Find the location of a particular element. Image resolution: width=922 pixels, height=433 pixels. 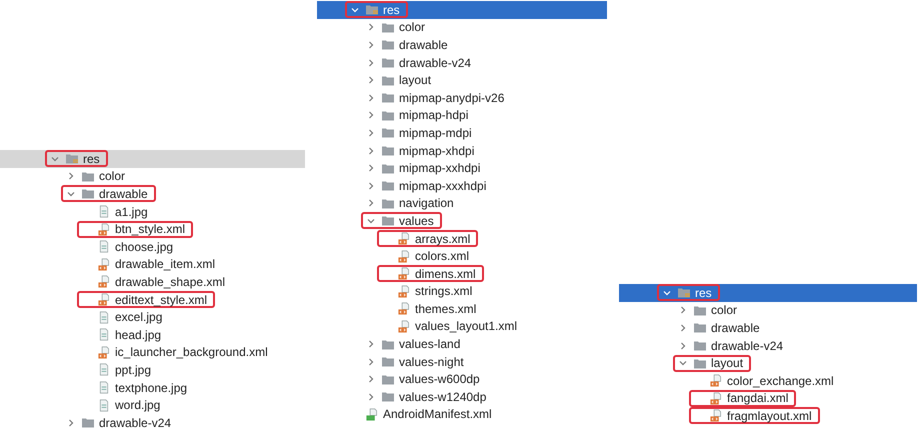

tree-row: choose.jpg is located at coordinates (175, 247).